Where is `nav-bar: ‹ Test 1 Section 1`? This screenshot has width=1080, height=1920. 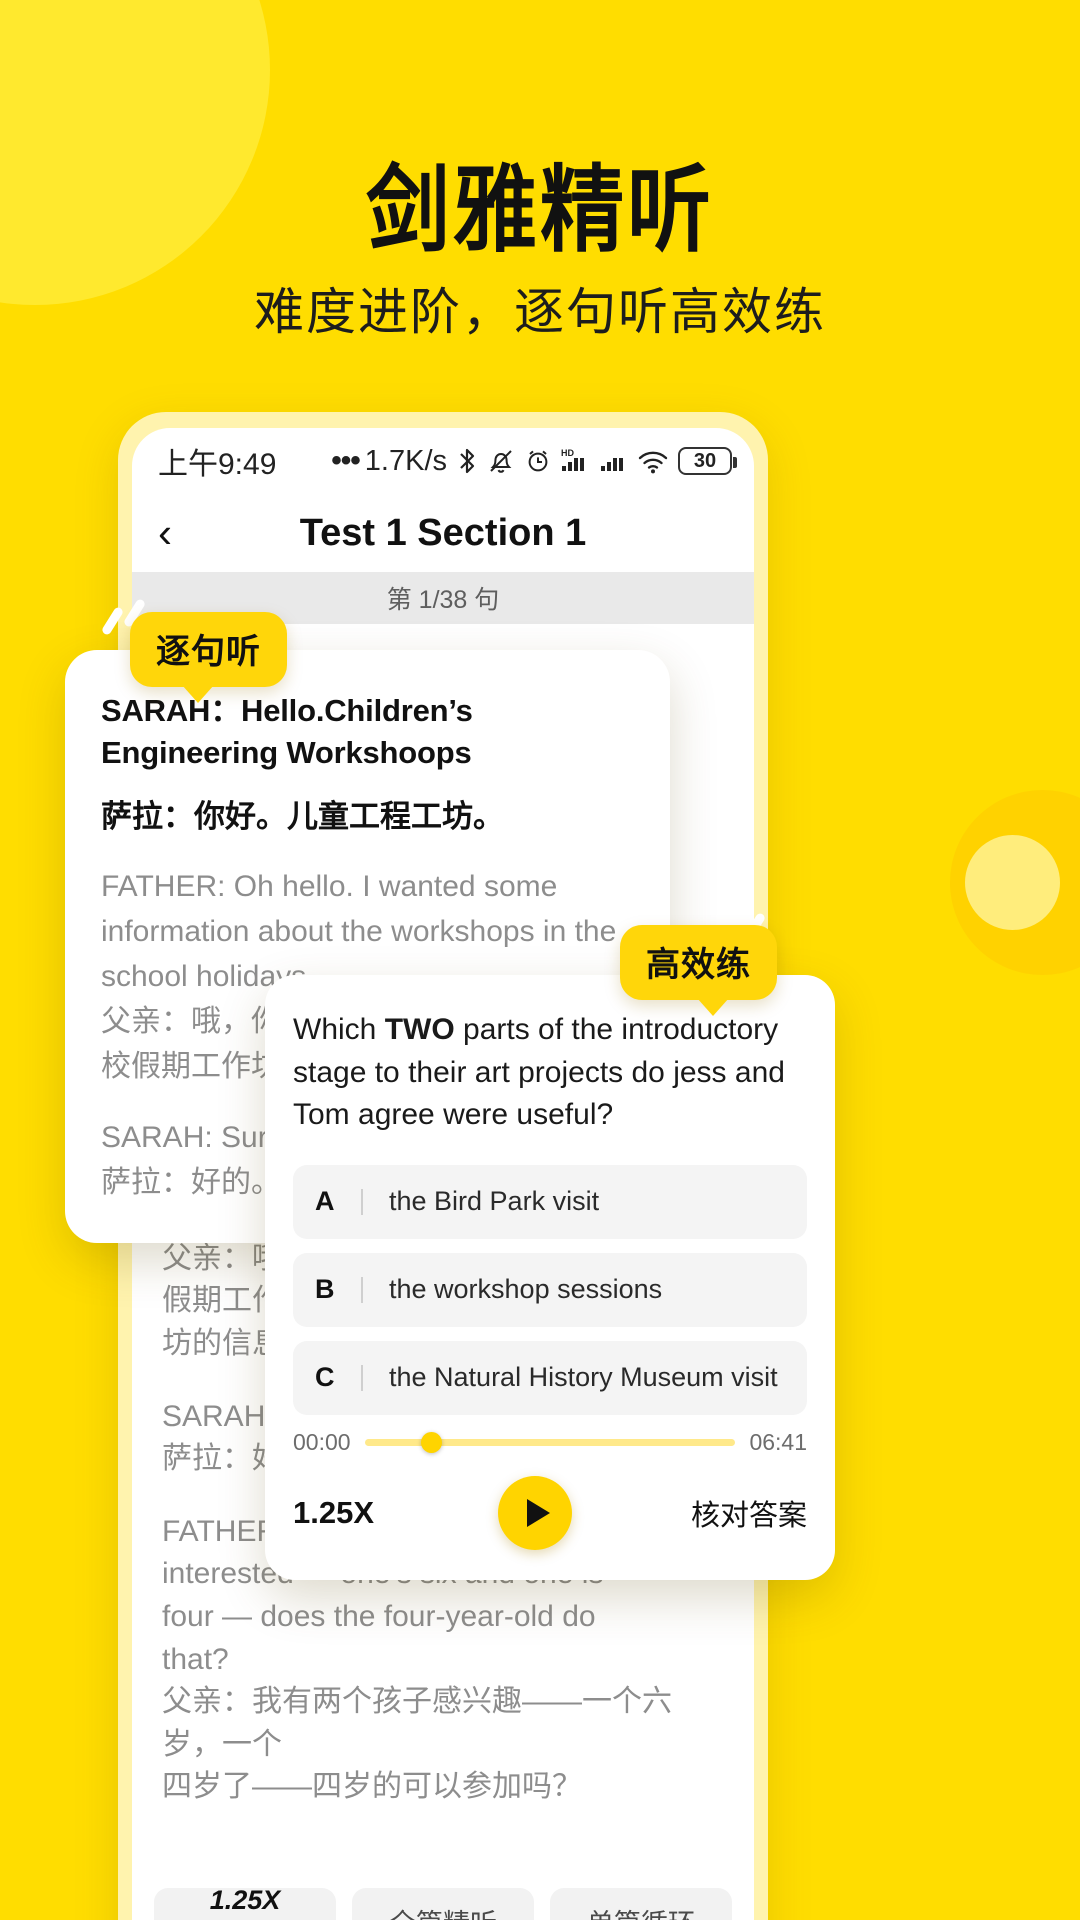 nav-bar: ‹ Test 1 Section 1 is located at coordinates (443, 533).